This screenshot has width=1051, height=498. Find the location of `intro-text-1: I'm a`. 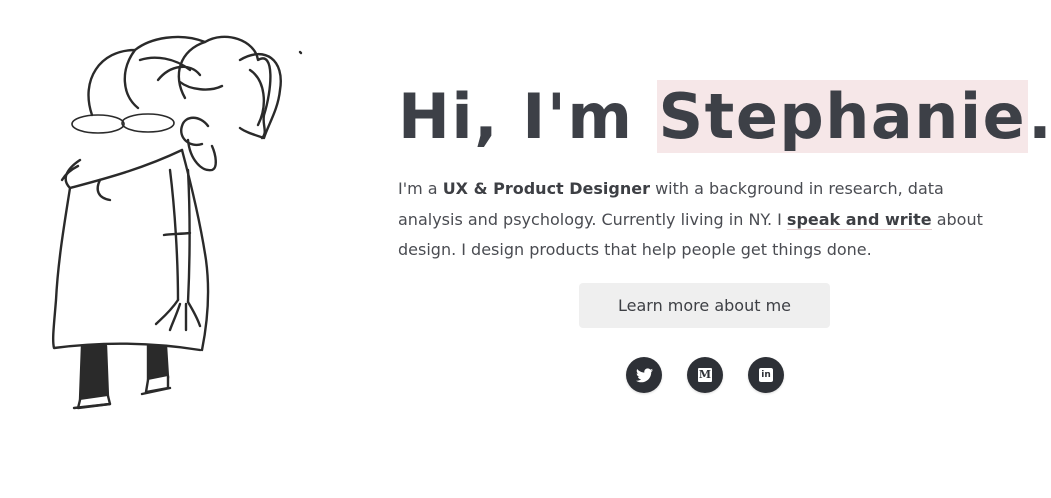

intro-text-1: I'm a is located at coordinates (420, 188).